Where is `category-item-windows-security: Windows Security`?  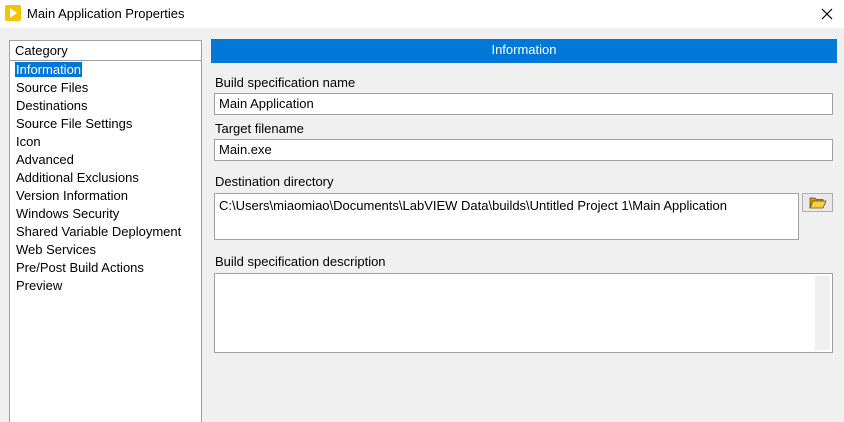 category-item-windows-security: Windows Security is located at coordinates (105, 214).